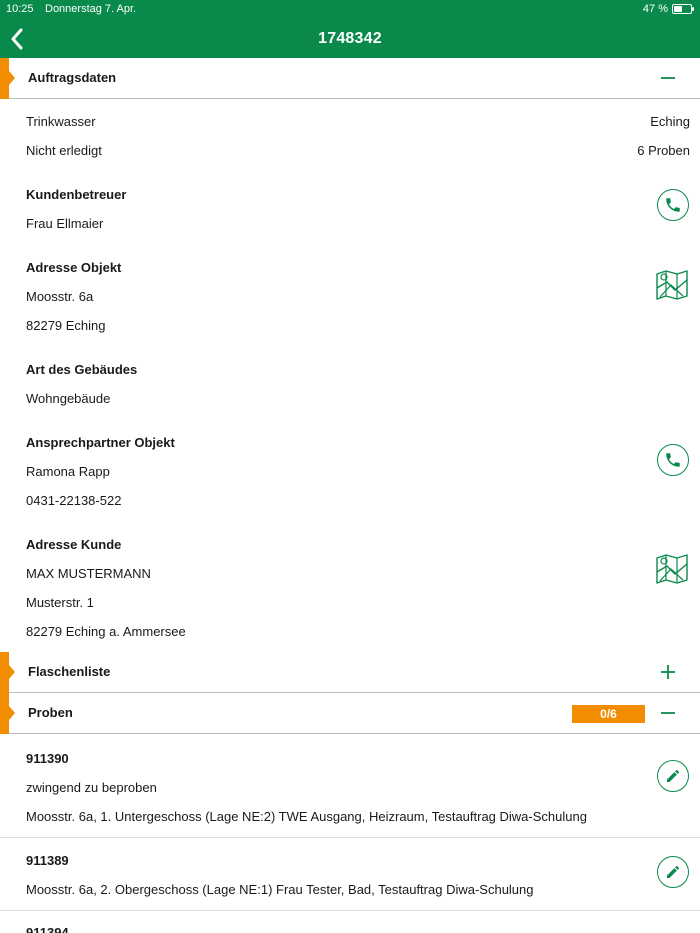 The height and width of the screenshot is (933, 700). I want to click on ansprechpartner-name: Ramona Rapp, so click(68, 471).